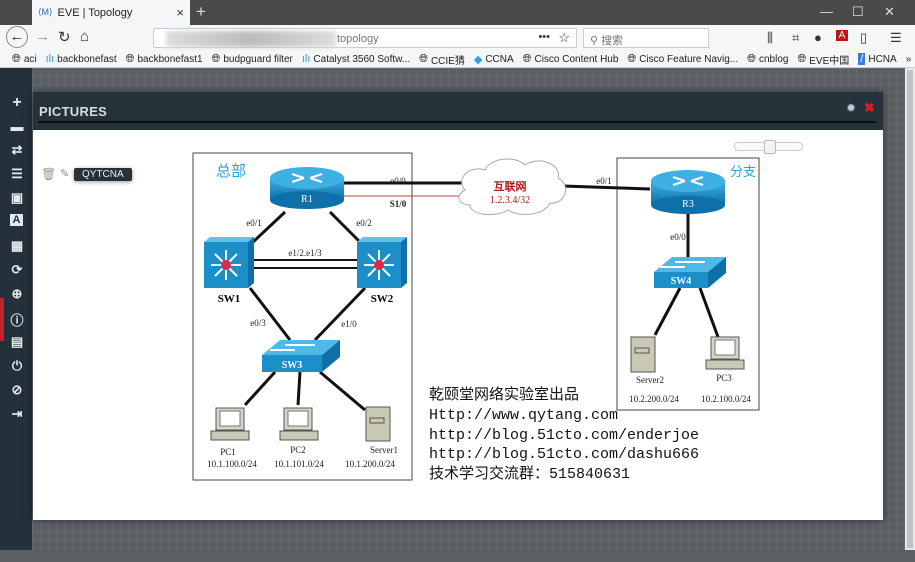 This screenshot has height=562, width=915. What do you see at coordinates (818, 37) in the screenshot?
I see `chat-icon: ●` at bounding box center [818, 37].